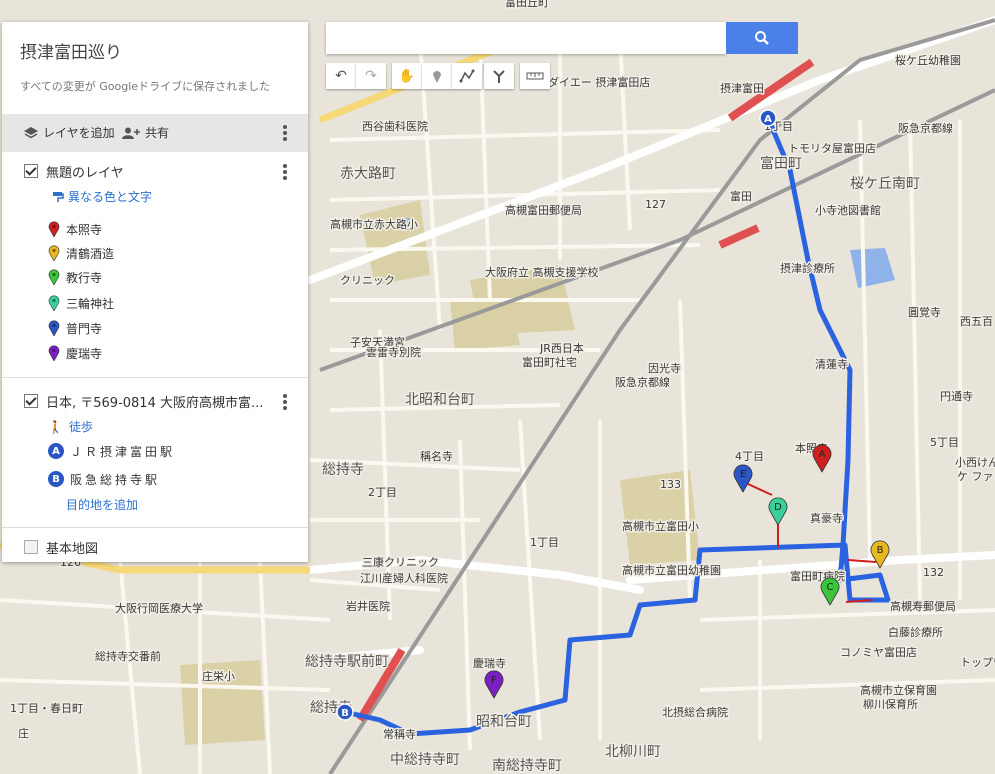  What do you see at coordinates (145, 86) in the screenshot?
I see `save-status: すべての変更が Googleドライブに保存されました` at bounding box center [145, 86].